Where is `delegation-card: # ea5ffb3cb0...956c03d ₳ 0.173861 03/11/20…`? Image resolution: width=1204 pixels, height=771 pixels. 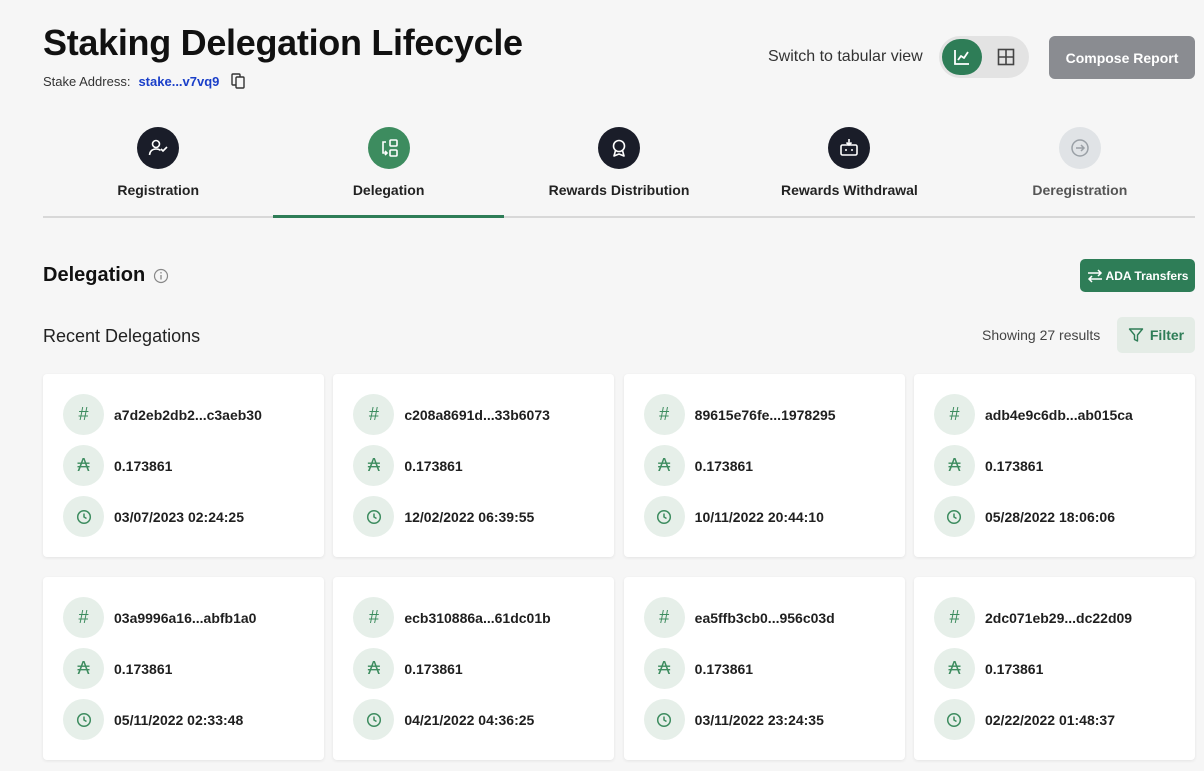
delegation-card: # ea5ffb3cb0...956c03d ₳ 0.173861 03/11/20… is located at coordinates (764, 668).